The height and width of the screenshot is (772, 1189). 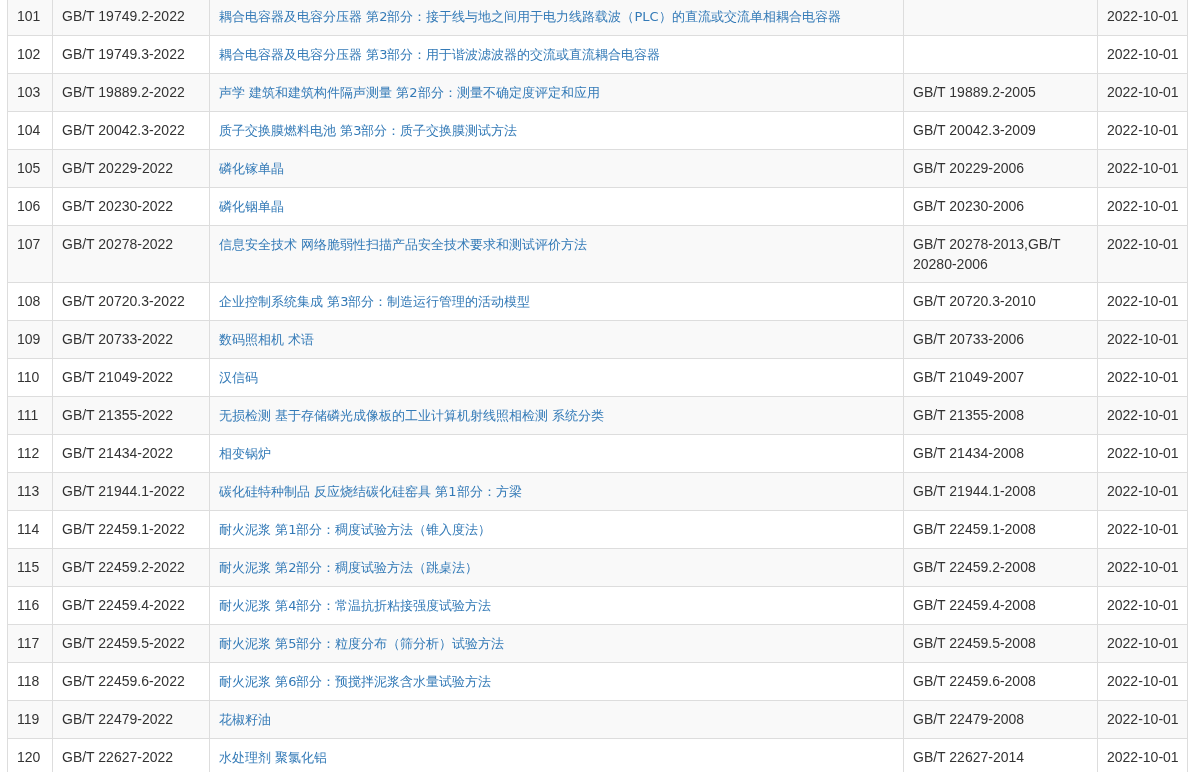 What do you see at coordinates (1000, 130) in the screenshot?
I see `table-cell: GB/T 20042.3-2009` at bounding box center [1000, 130].